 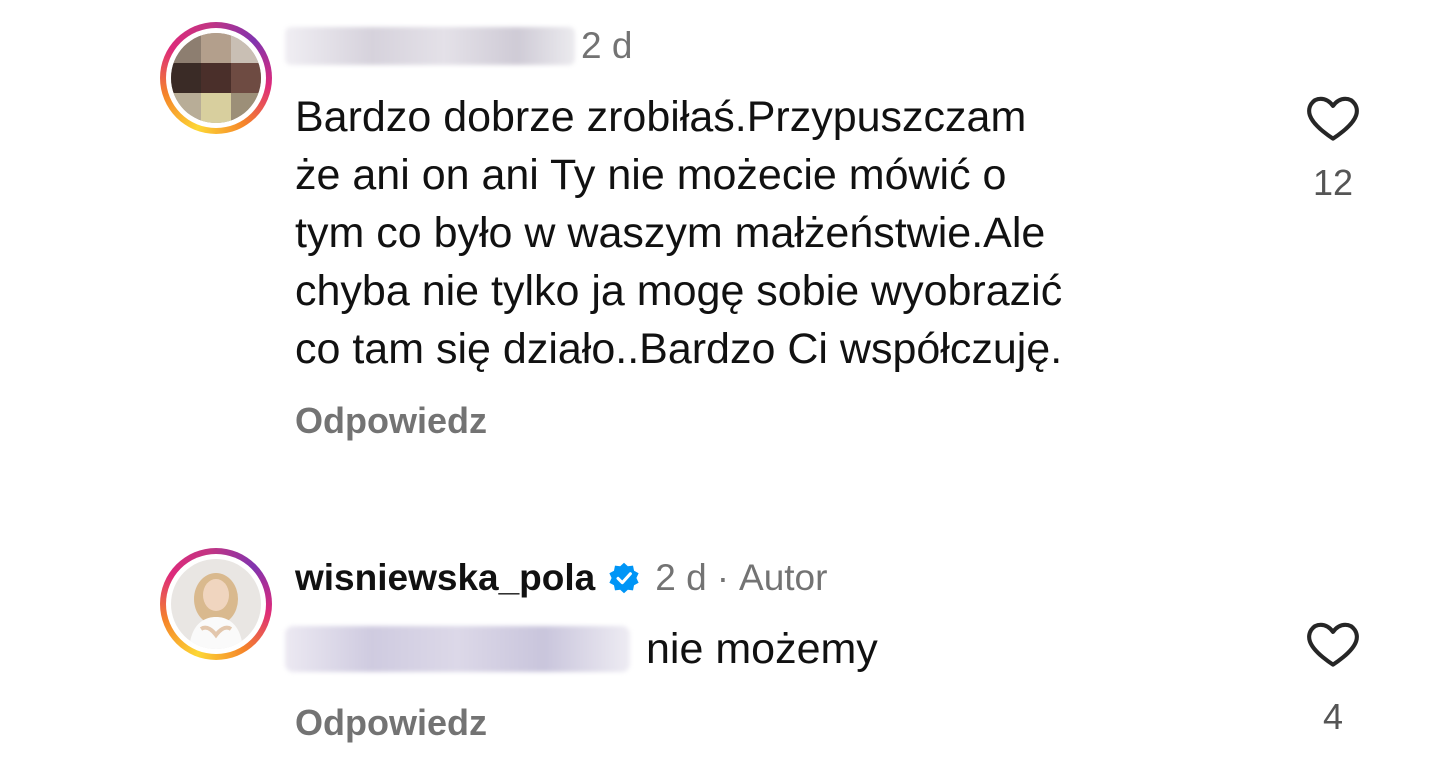 What do you see at coordinates (1333, 148) in the screenshot?
I see `like-control: 12` at bounding box center [1333, 148].